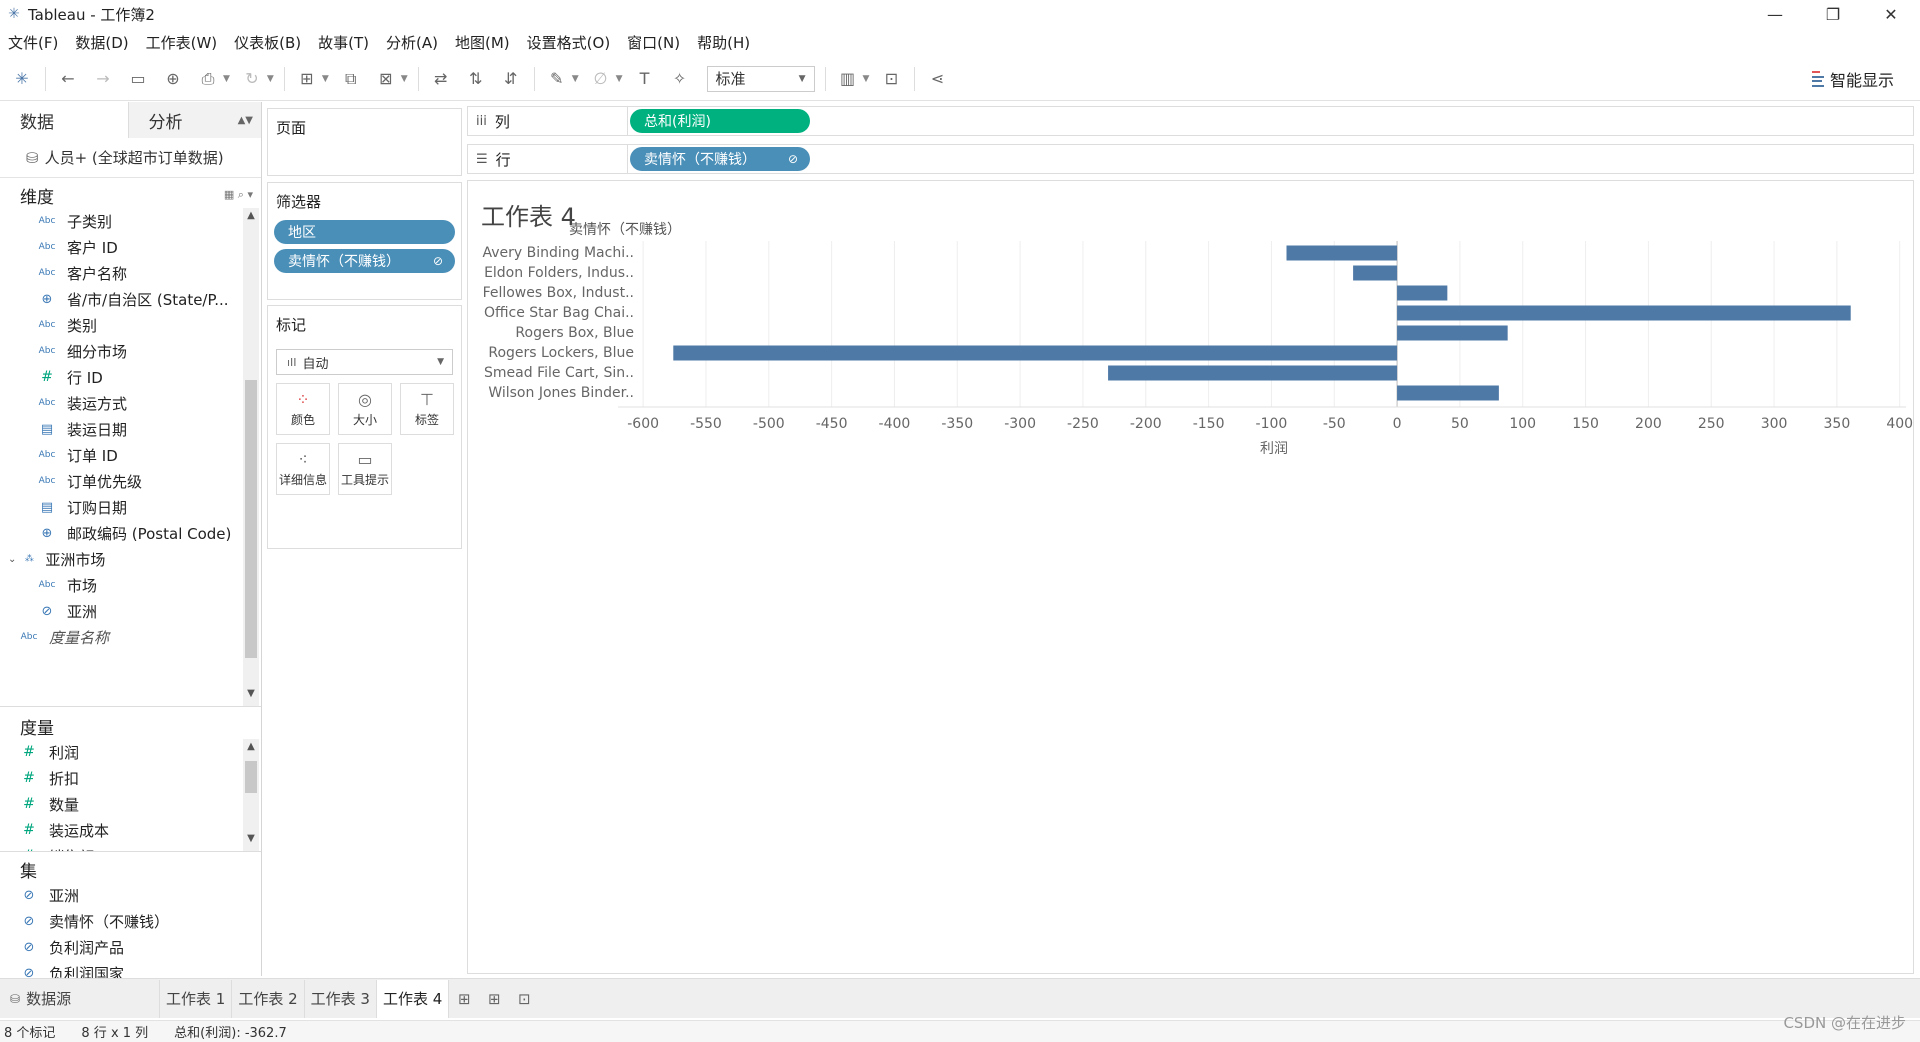 This screenshot has width=1920, height=1042. Describe the element at coordinates (341, 998) in the screenshot. I see `tab-sheet-3: 工作表 3` at that location.